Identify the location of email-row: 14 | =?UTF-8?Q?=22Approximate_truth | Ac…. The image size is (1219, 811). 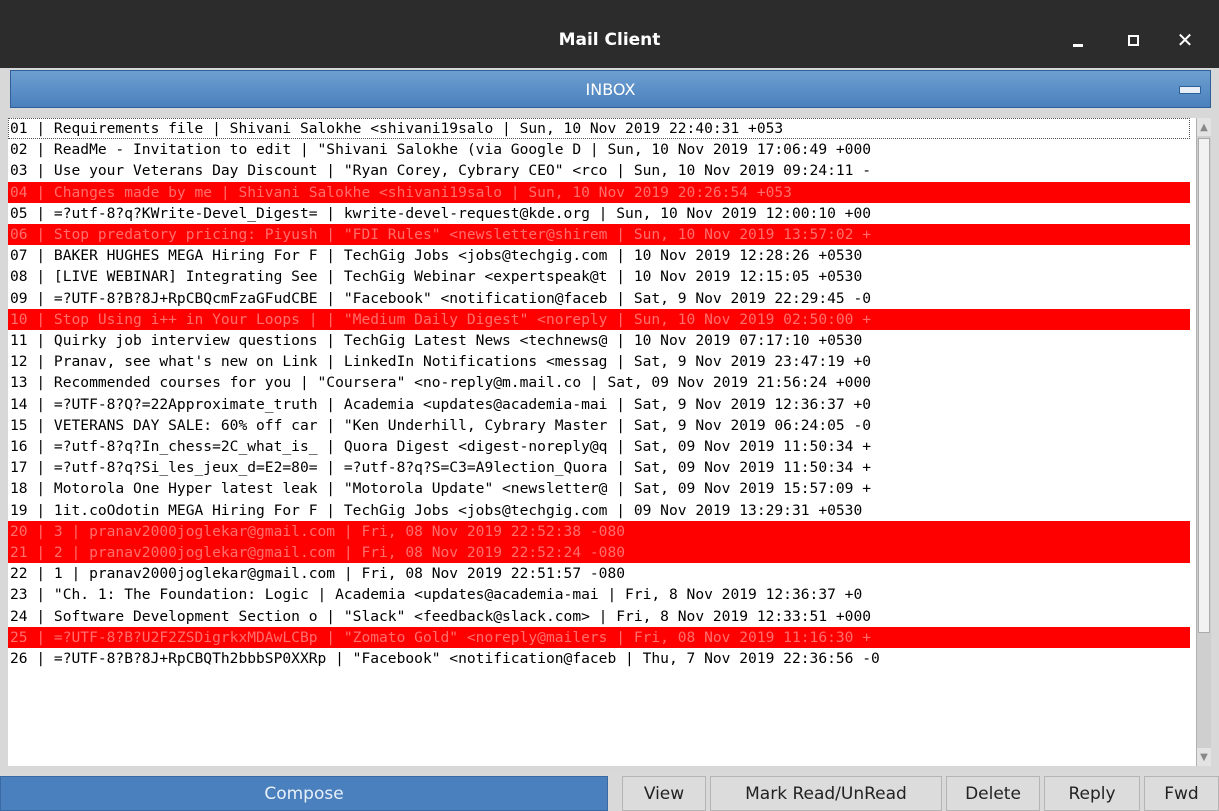
(599, 404).